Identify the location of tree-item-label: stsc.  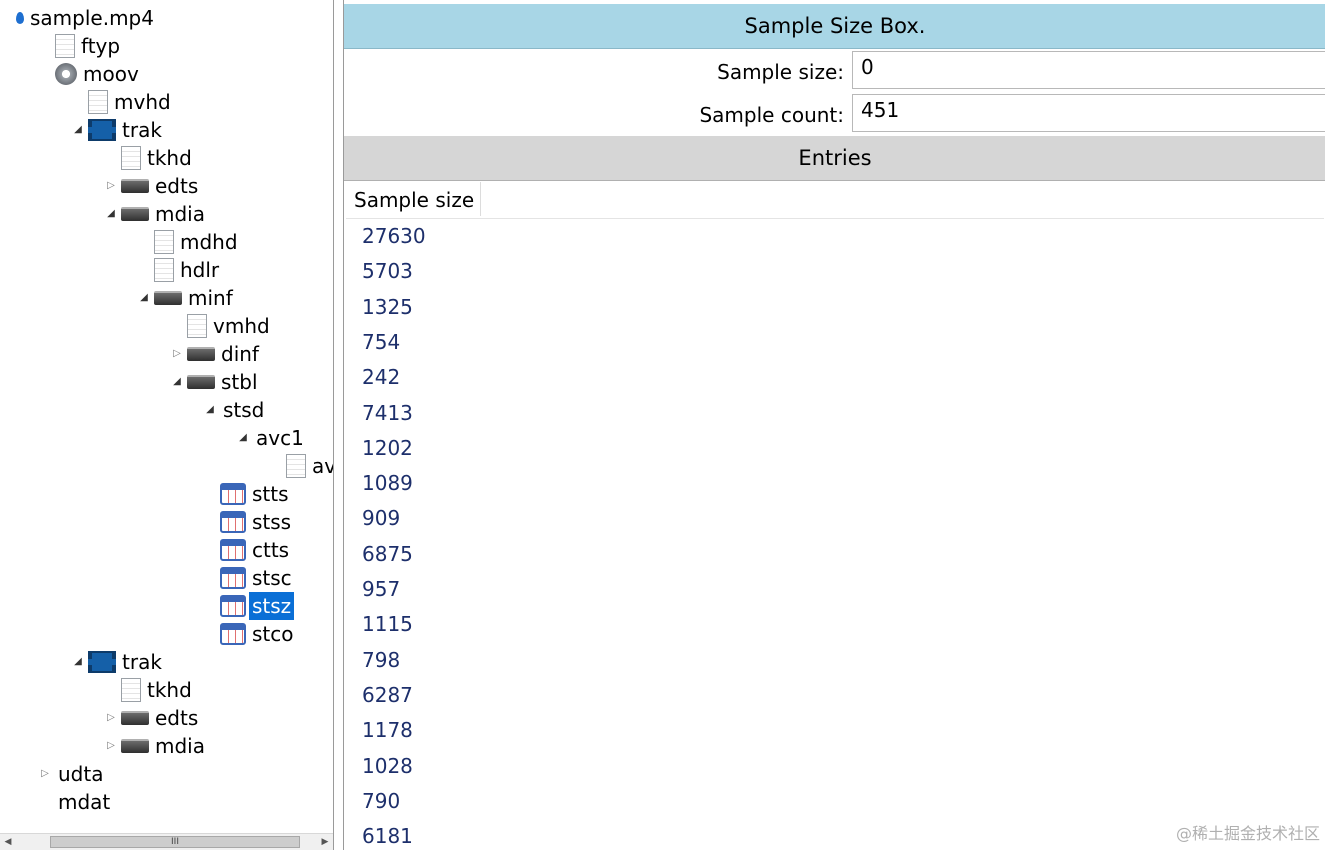
(272, 578).